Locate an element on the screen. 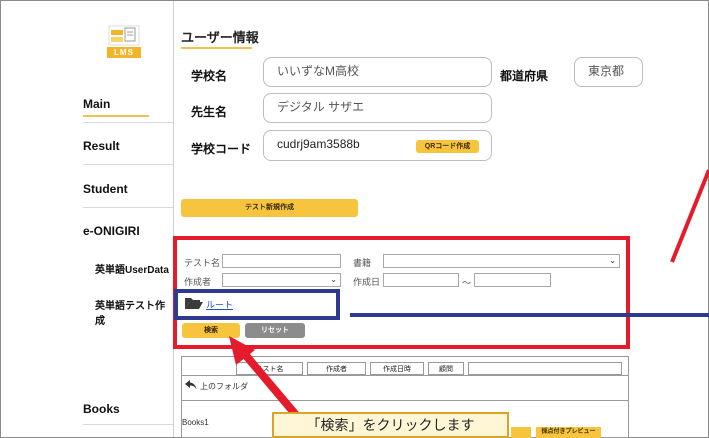 Image resolution: width=709 pixels, height=438 pixels. nav-student: Student is located at coordinates (105, 189).